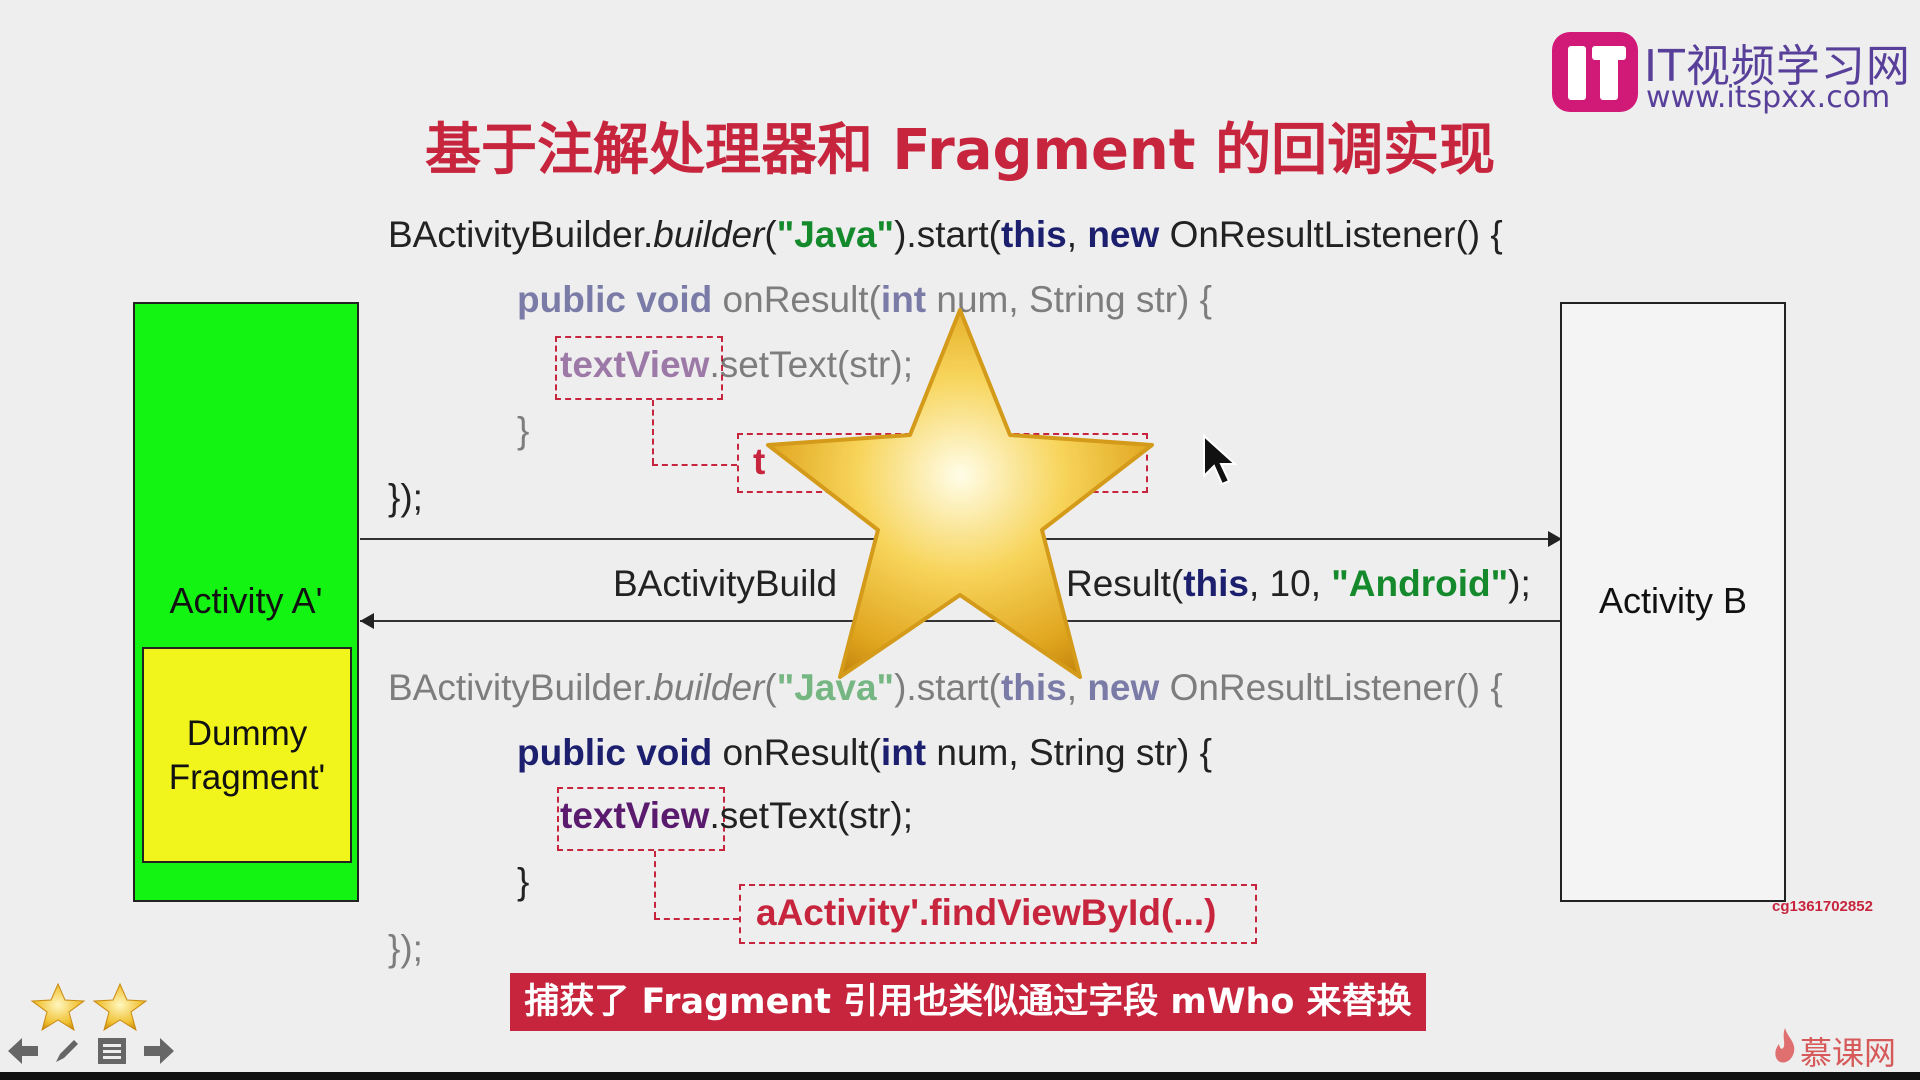  I want to click on next-arrow-icon, so click(159, 1051).